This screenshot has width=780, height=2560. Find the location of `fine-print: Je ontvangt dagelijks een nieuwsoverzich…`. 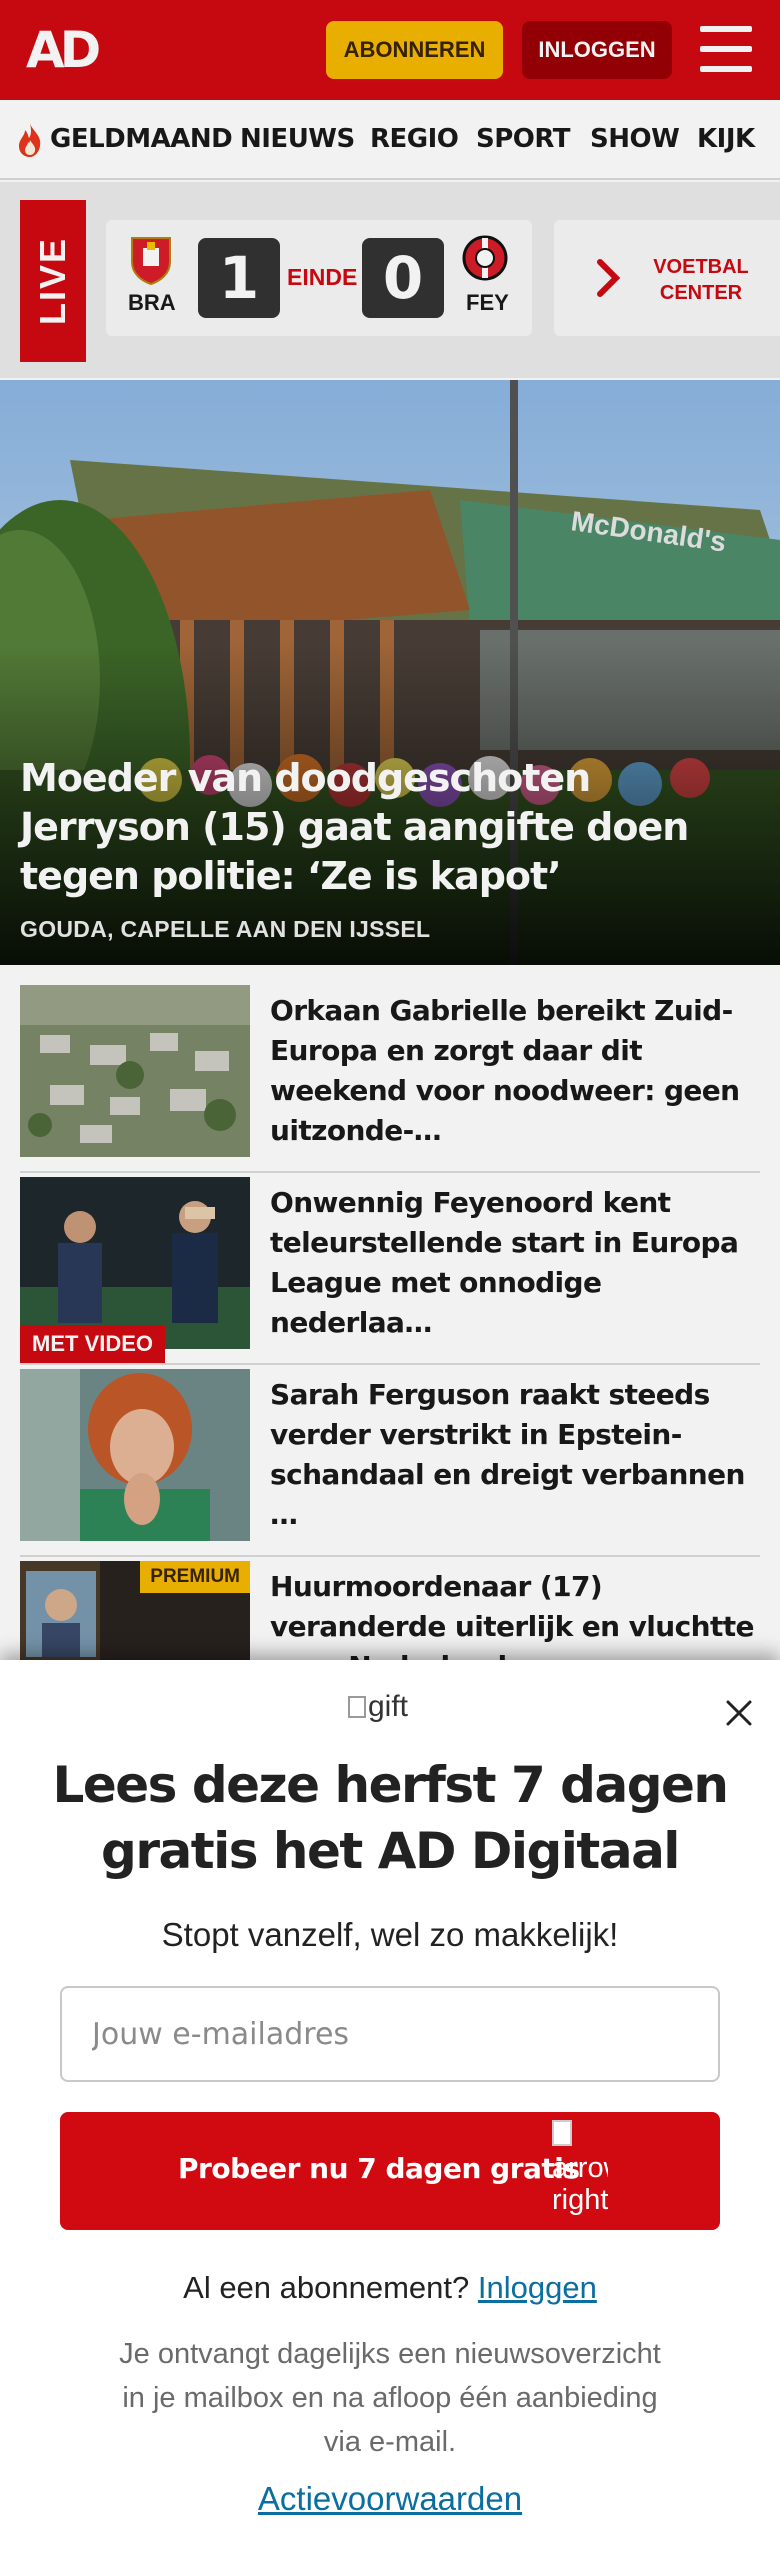

fine-print: Je ontvangt dagelijks een nieuwsoverzich… is located at coordinates (390, 2398).